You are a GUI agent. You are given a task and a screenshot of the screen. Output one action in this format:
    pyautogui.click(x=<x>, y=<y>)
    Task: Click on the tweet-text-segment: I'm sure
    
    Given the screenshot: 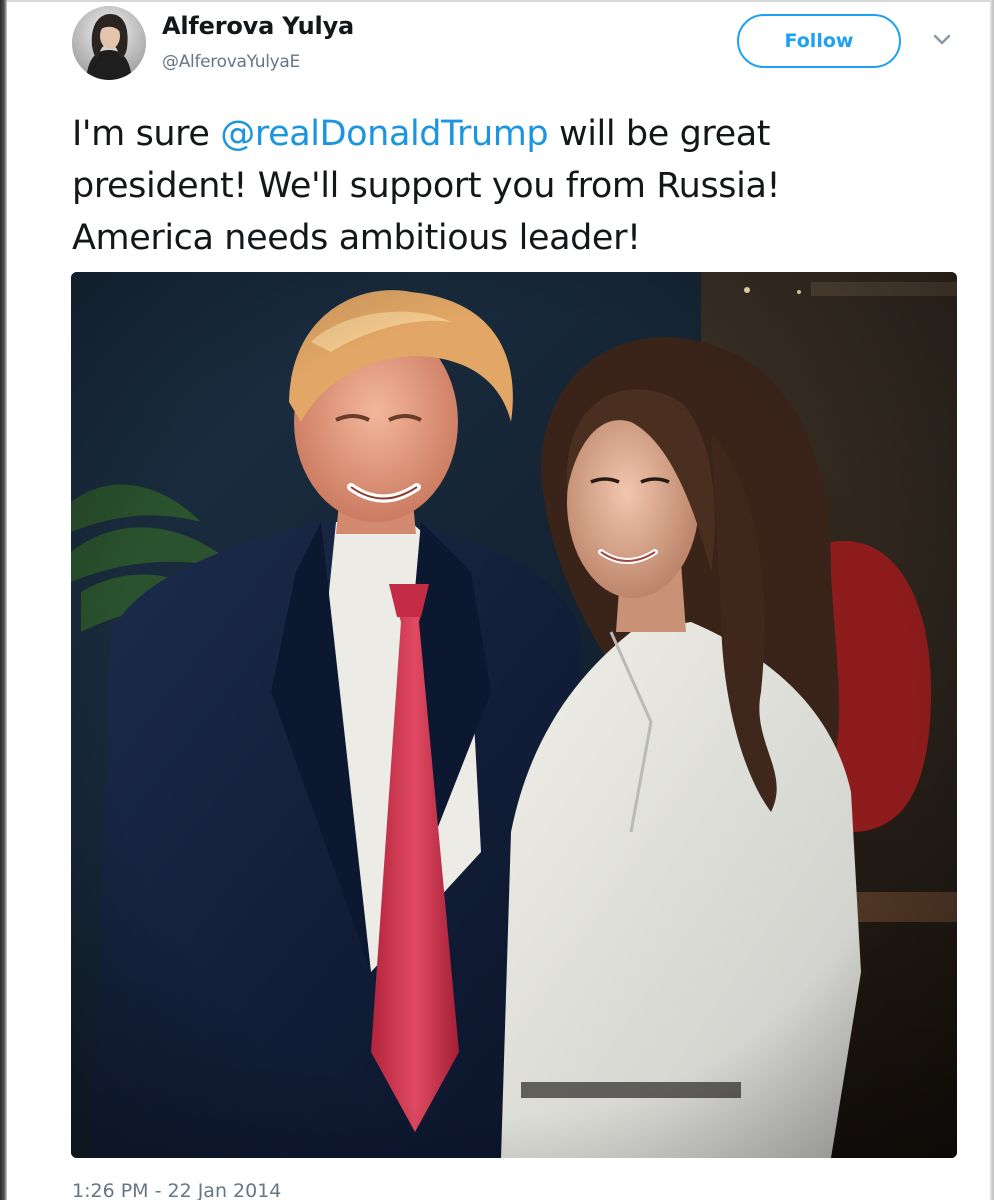 What is the action you would take?
    pyautogui.click(x=146, y=134)
    